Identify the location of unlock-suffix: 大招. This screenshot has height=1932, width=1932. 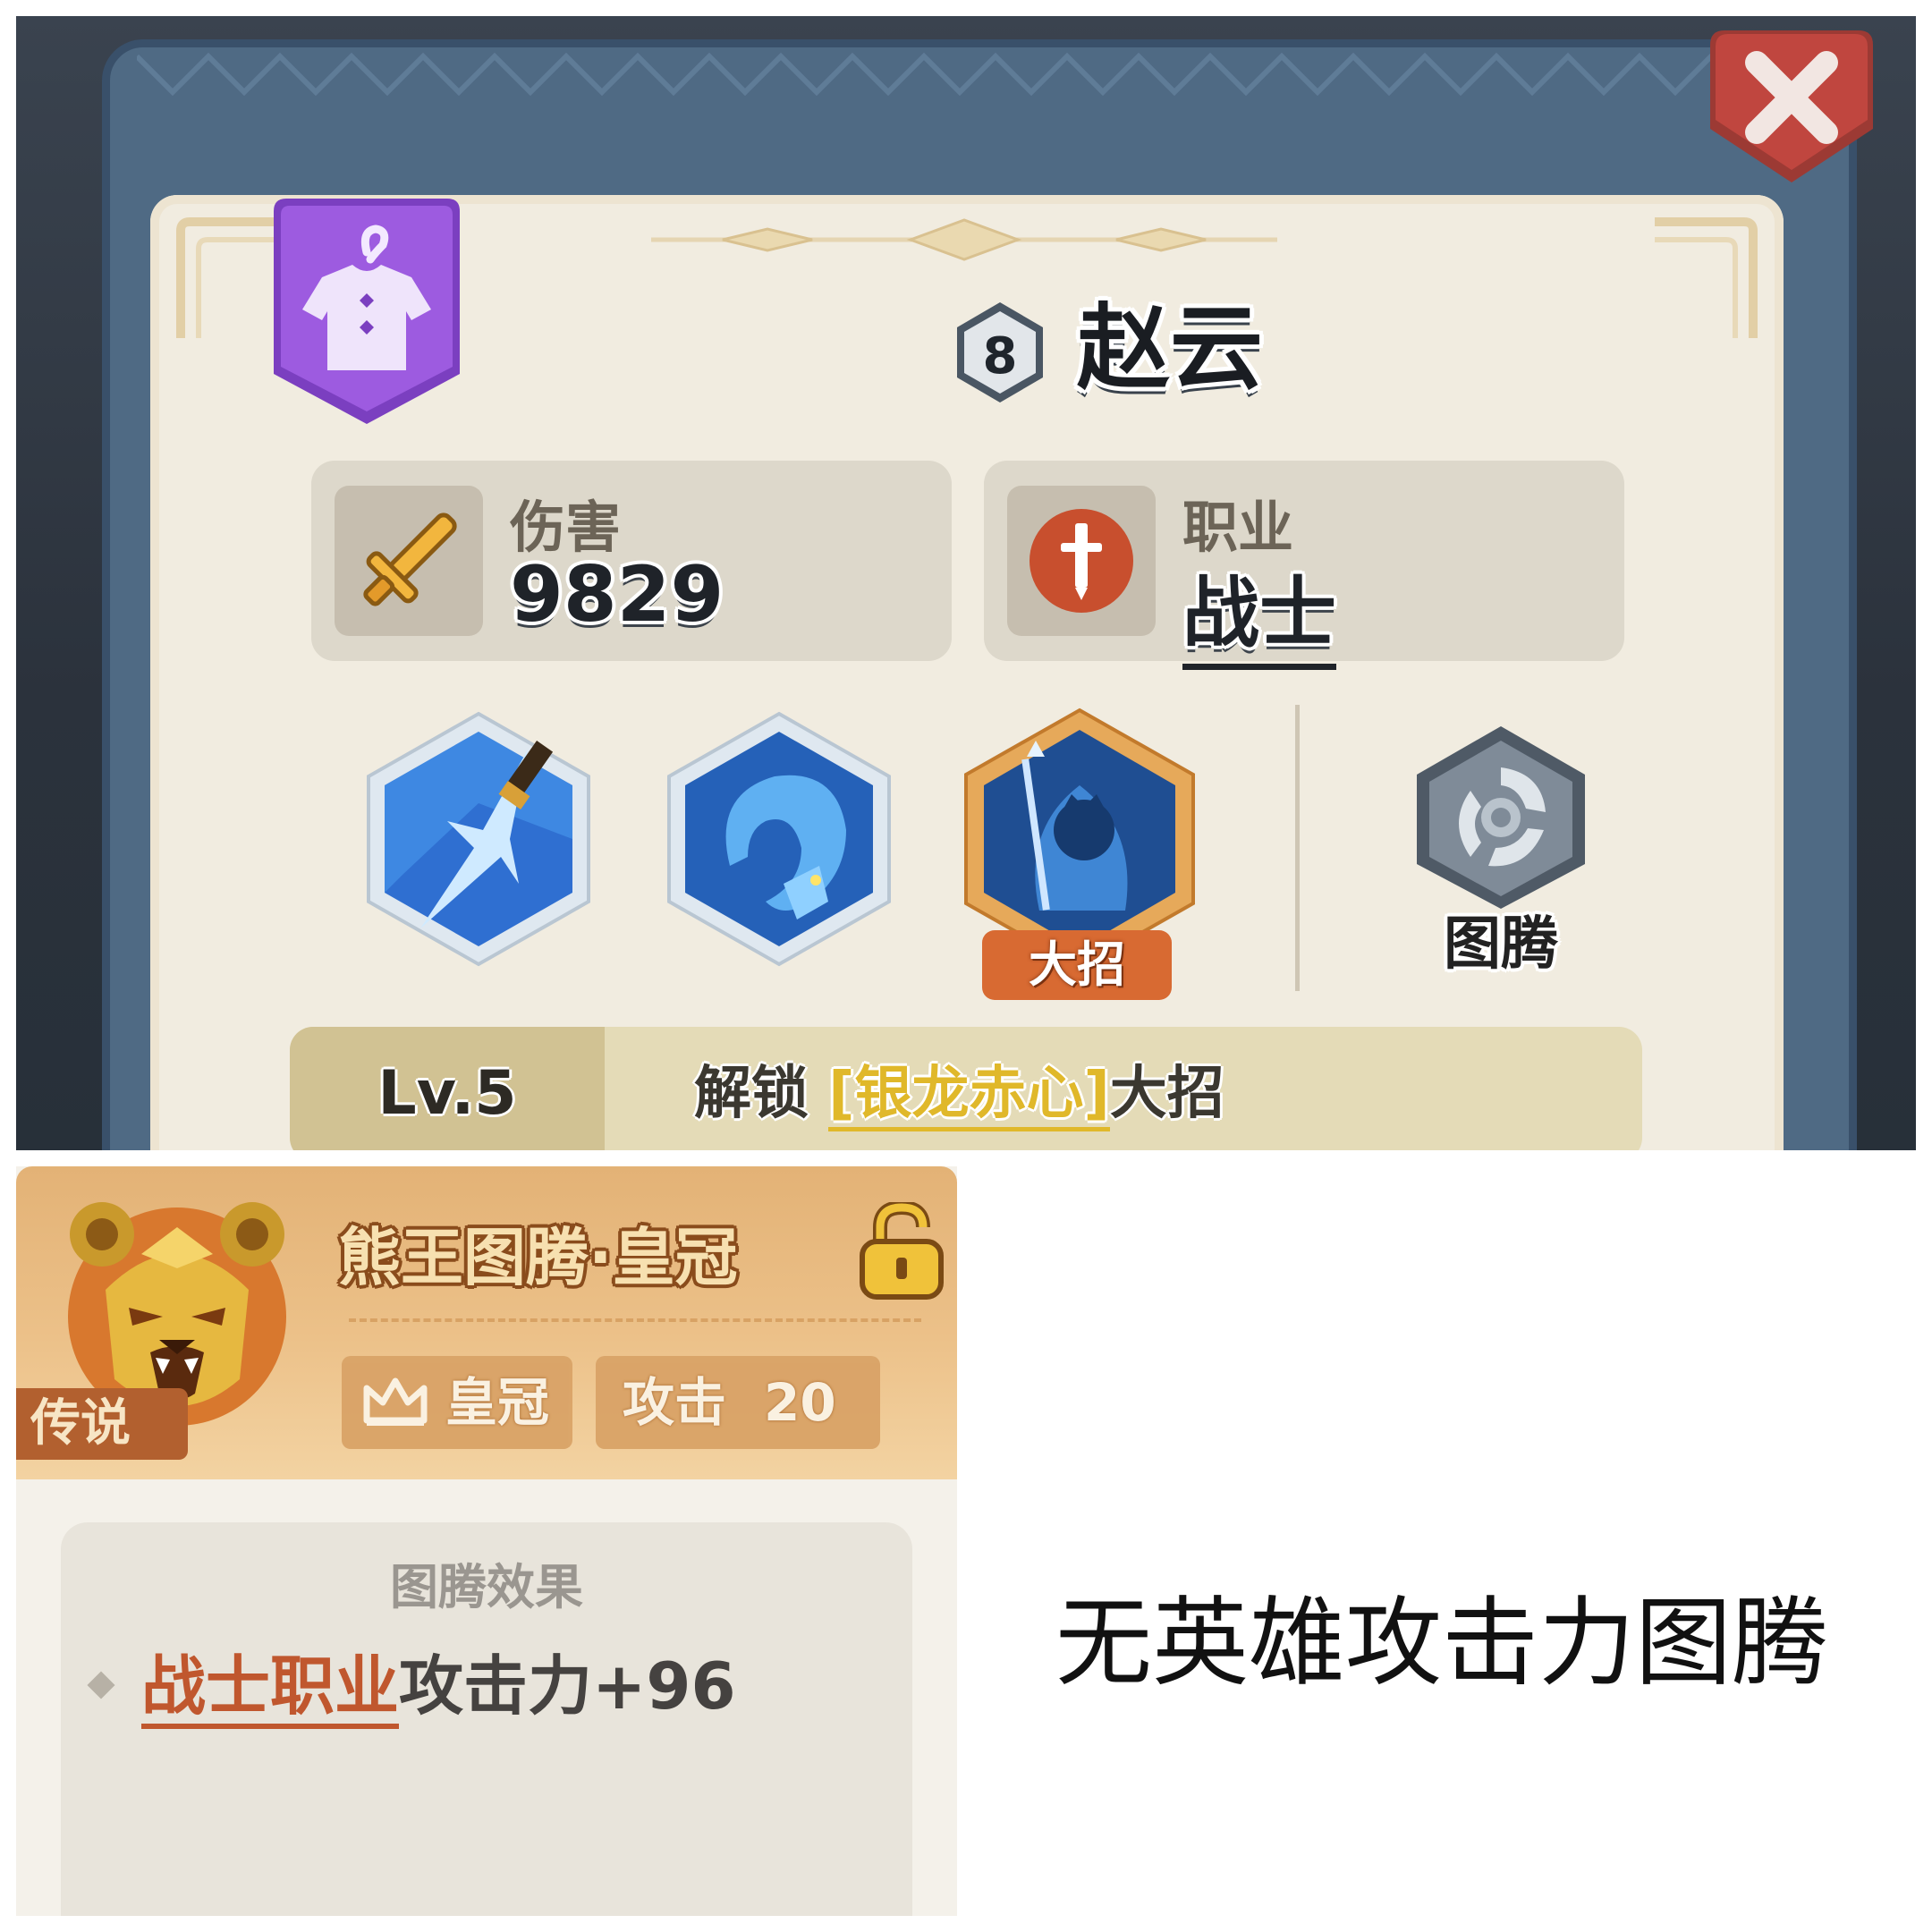
(1166, 1094).